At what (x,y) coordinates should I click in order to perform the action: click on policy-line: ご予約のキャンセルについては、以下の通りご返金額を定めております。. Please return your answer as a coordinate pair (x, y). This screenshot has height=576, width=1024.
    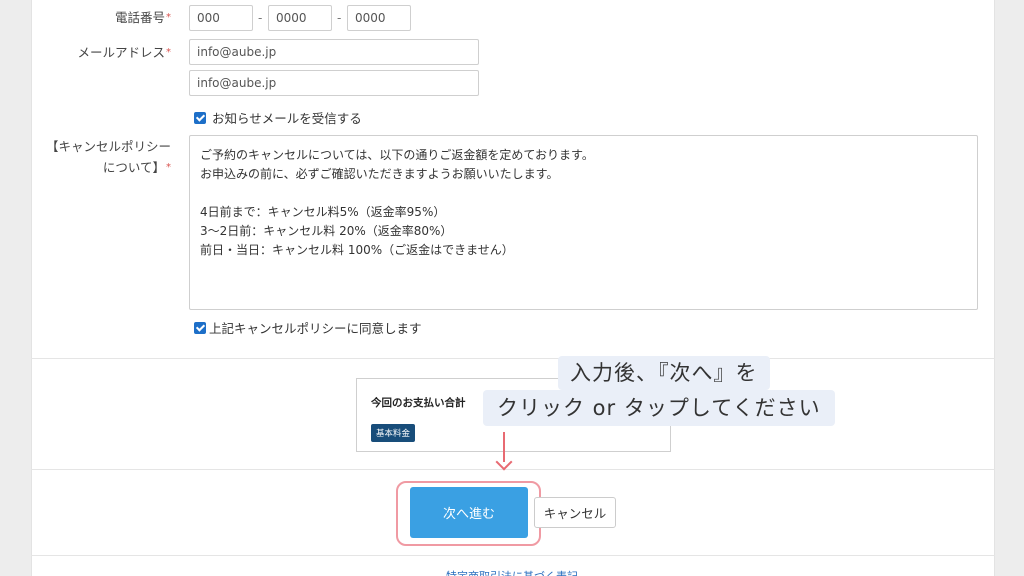
    Looking at the image, I should click on (397, 155).